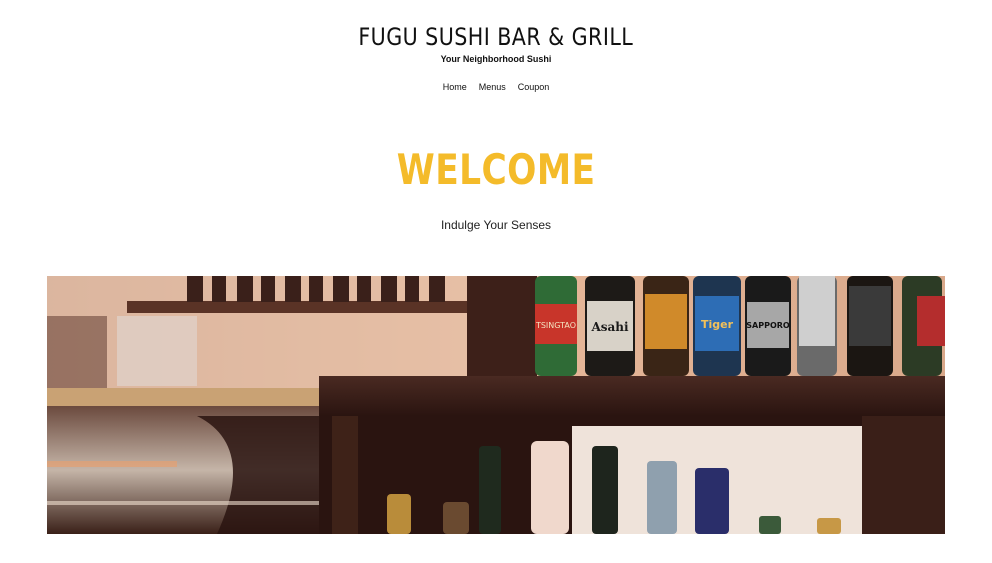 The image size is (992, 563). I want to click on nav-item-coupon: Coupon, so click(534, 87).